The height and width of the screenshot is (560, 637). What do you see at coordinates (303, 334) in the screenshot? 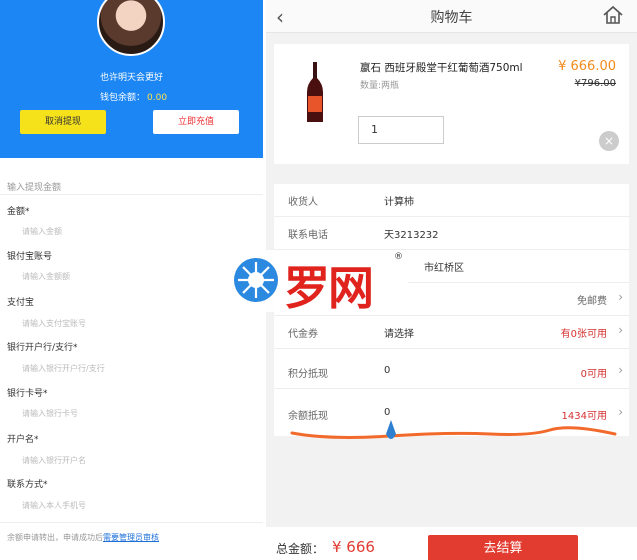
I see `row-label: 代金券` at bounding box center [303, 334].